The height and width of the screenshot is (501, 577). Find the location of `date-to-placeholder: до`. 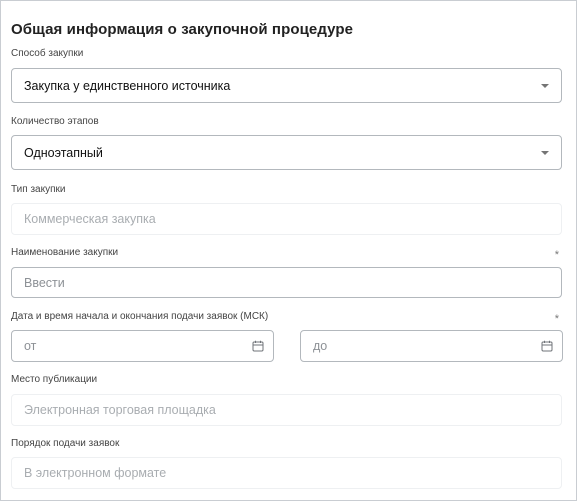

date-to-placeholder: до is located at coordinates (320, 346).